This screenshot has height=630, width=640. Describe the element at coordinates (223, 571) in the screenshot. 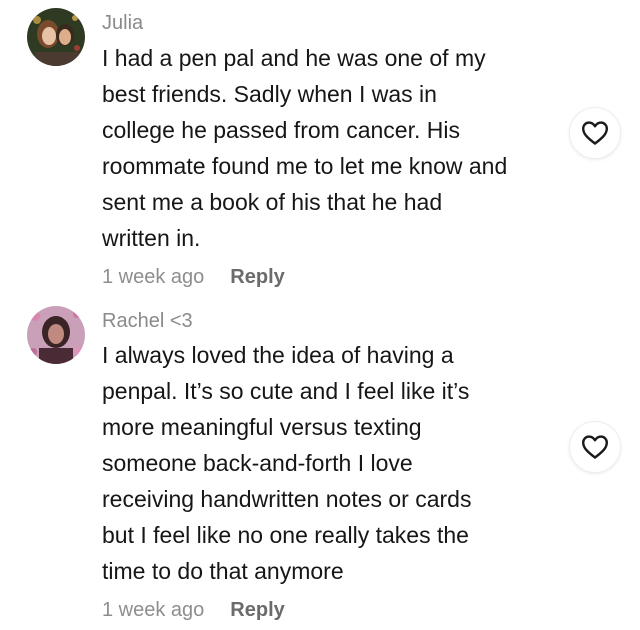

I see `comment-text-line: time to do that anymore` at that location.